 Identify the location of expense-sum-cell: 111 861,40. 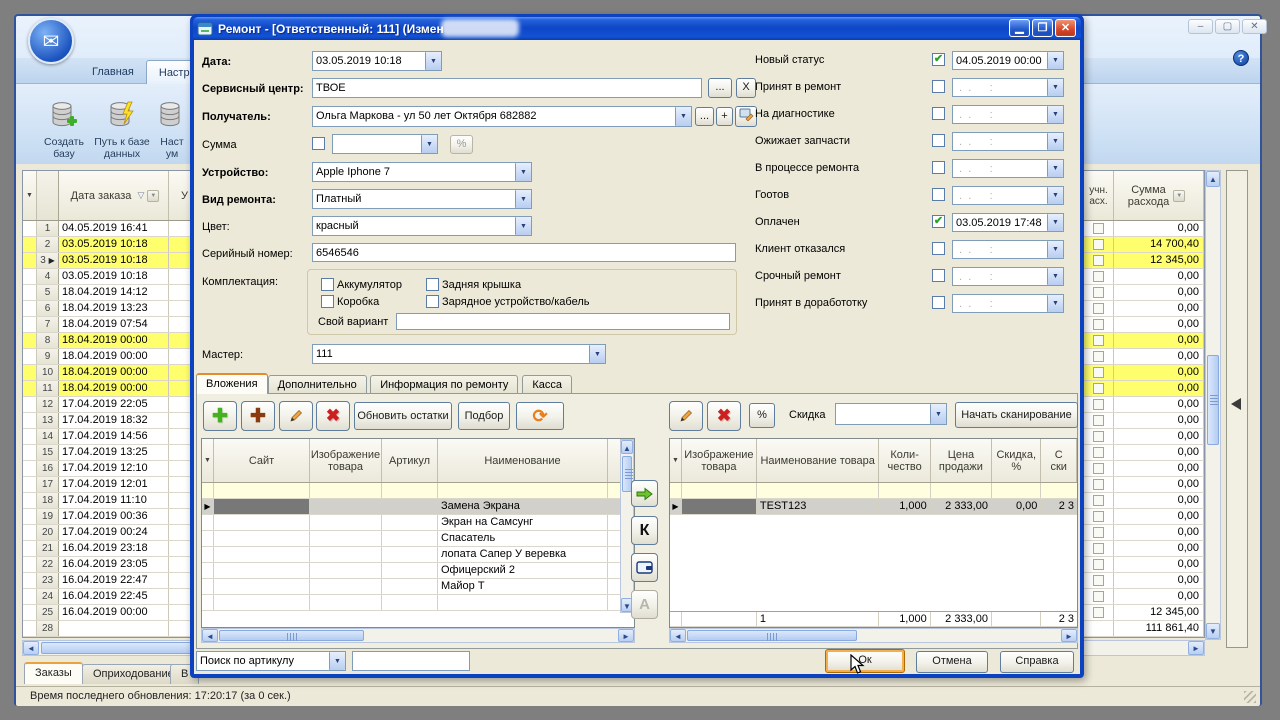
(1159, 628).